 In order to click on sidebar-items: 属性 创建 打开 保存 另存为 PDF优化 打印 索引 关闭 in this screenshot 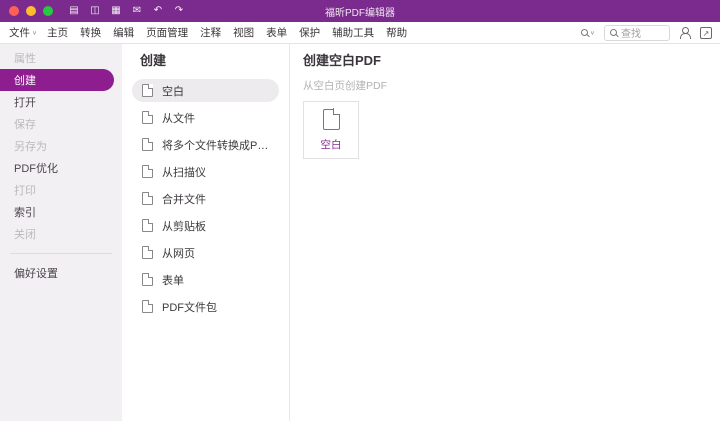, I will do `click(61, 146)`.